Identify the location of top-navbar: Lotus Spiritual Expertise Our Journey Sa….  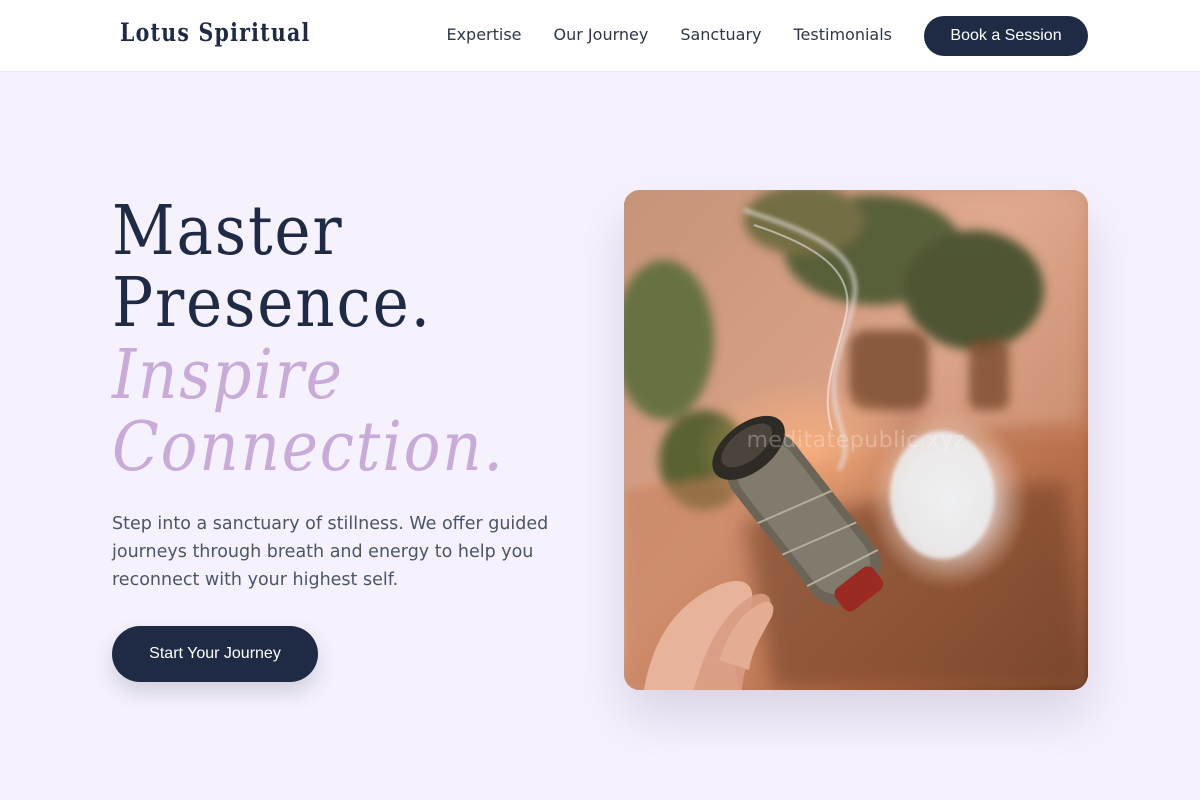
(600, 36).